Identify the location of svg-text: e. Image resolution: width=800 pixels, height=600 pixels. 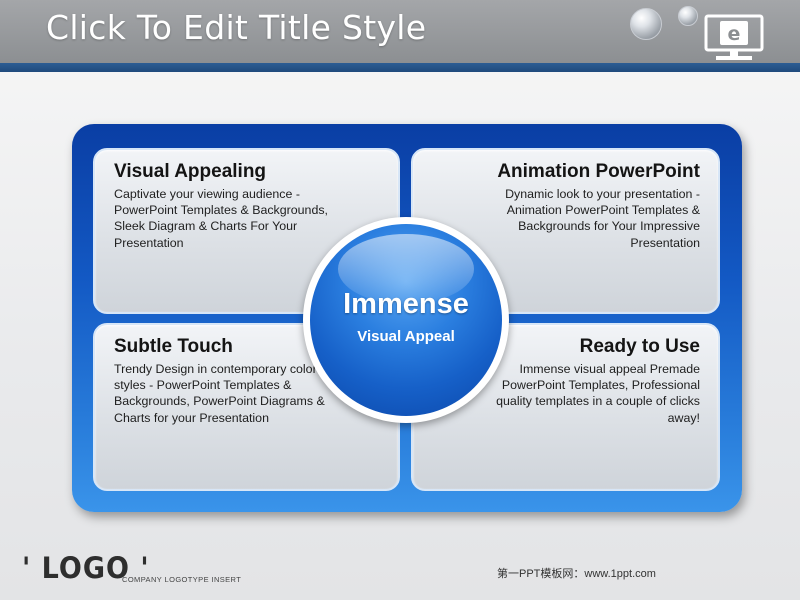
(734, 34).